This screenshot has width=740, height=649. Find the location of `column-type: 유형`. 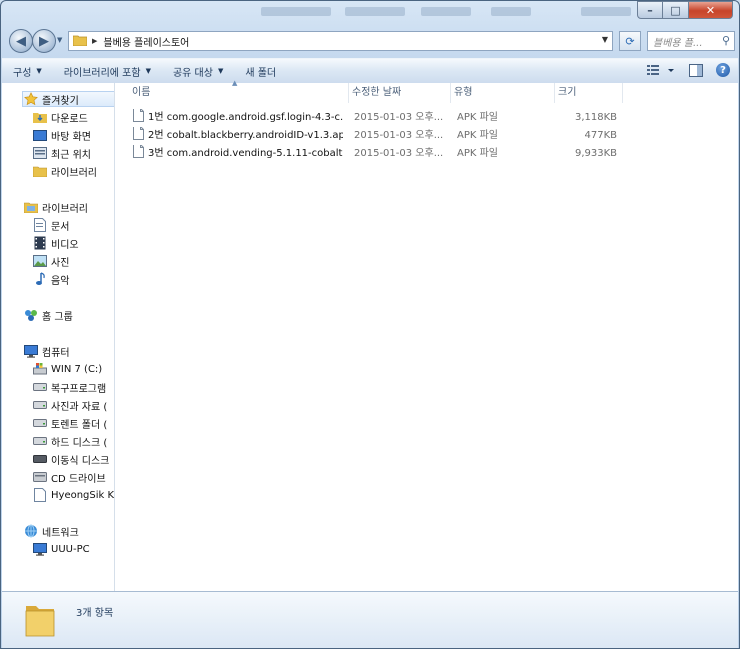

column-type: 유형 is located at coordinates (503, 93).